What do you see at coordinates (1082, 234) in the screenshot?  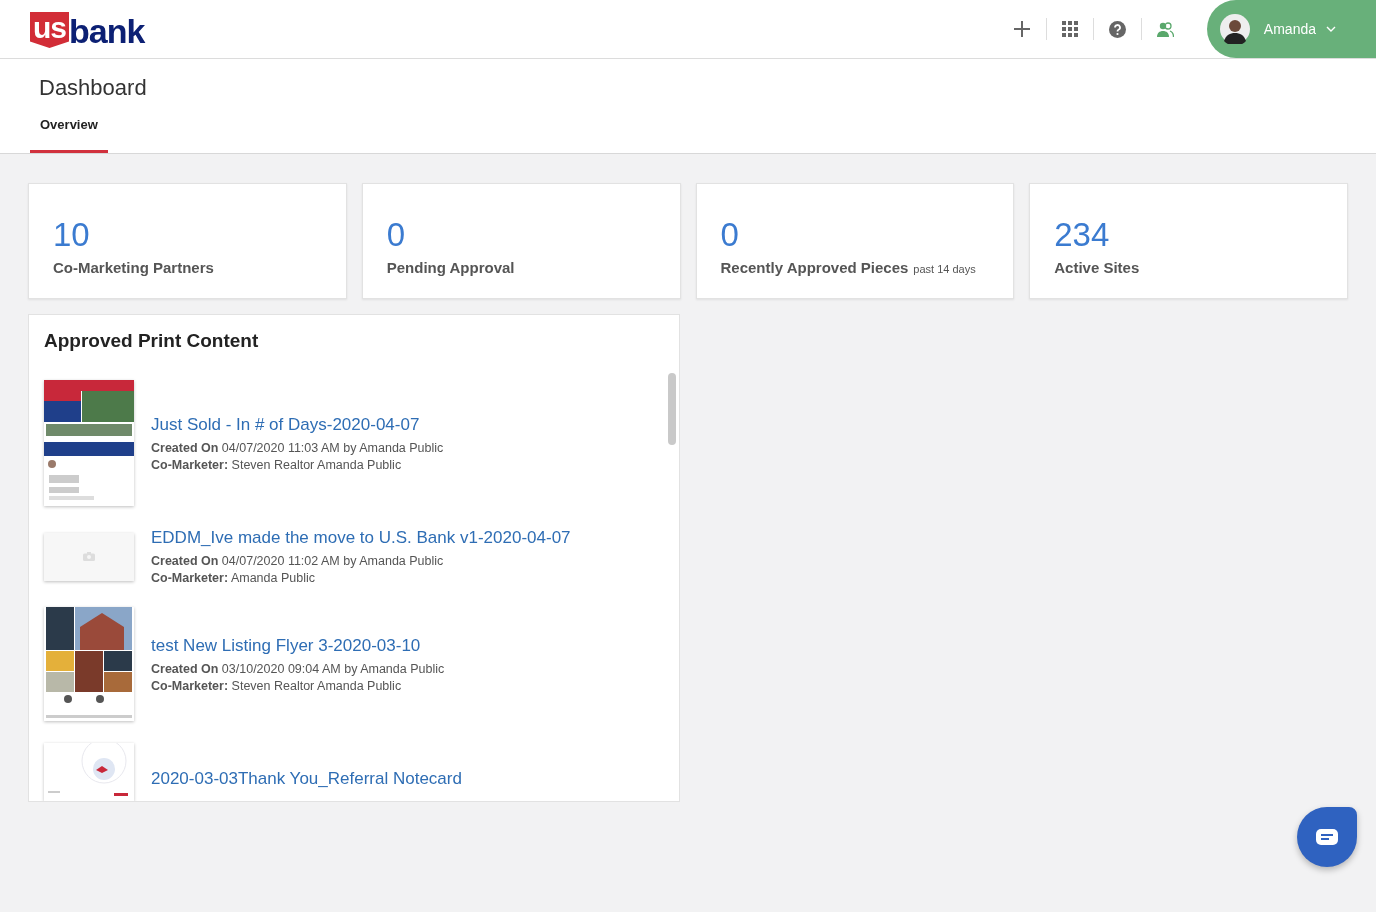 I see `stat-value: 234` at bounding box center [1082, 234].